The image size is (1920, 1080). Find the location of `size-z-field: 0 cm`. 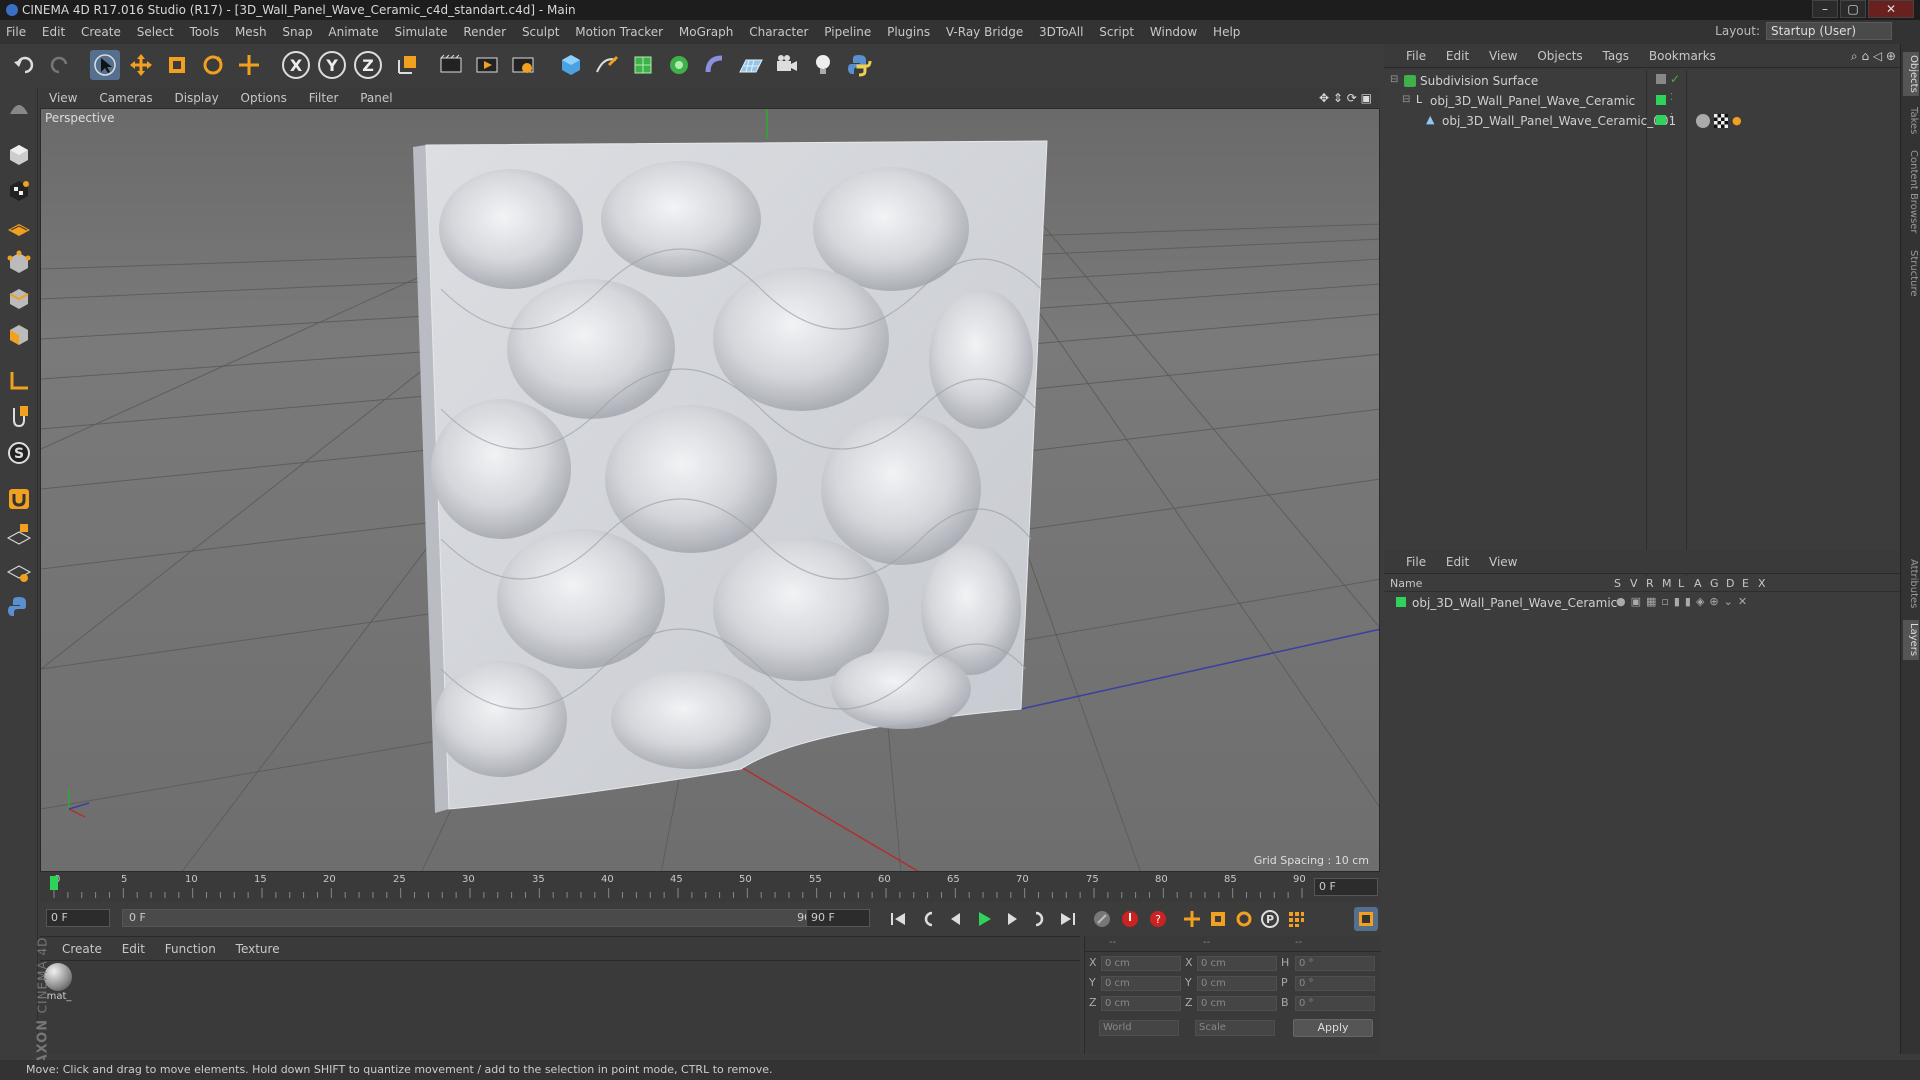

size-z-field: 0 cm is located at coordinates (1237, 1003).